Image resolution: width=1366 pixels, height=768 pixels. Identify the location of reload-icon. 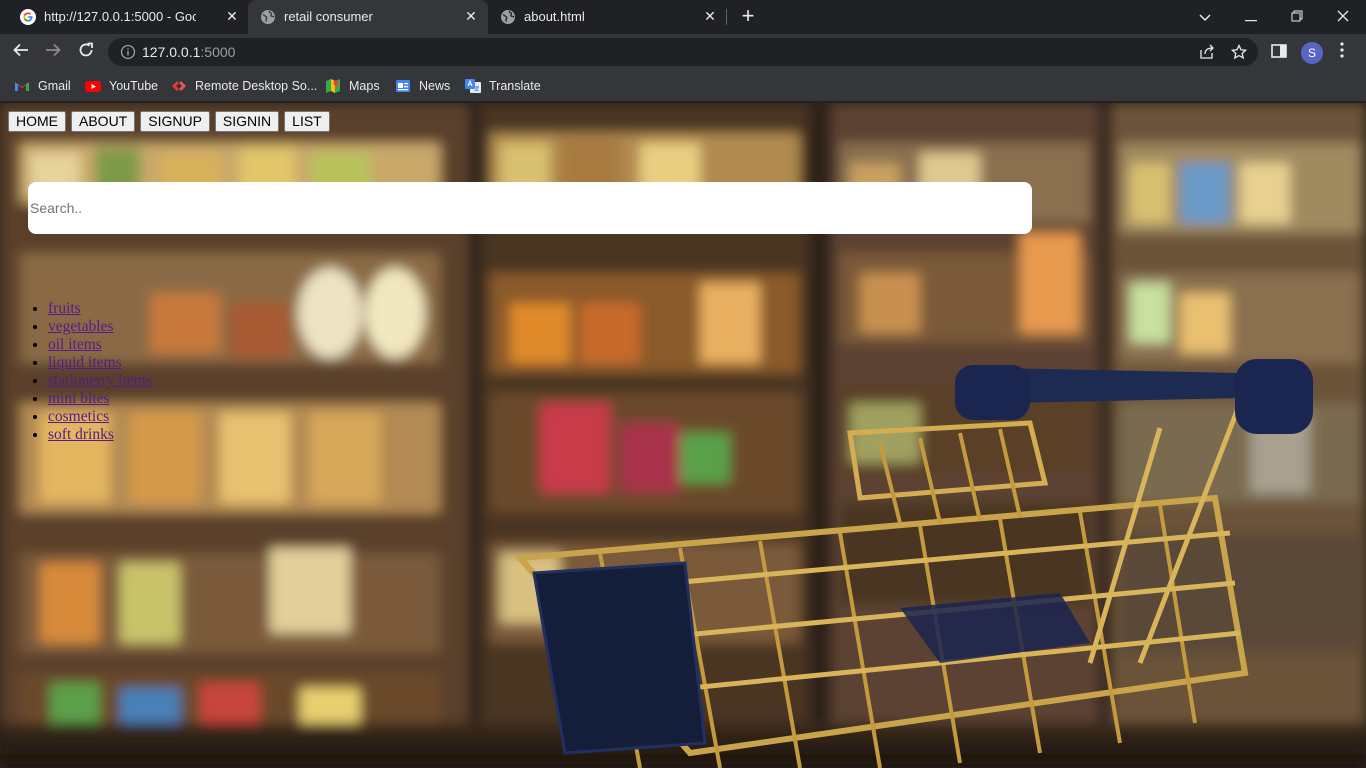
(86, 52).